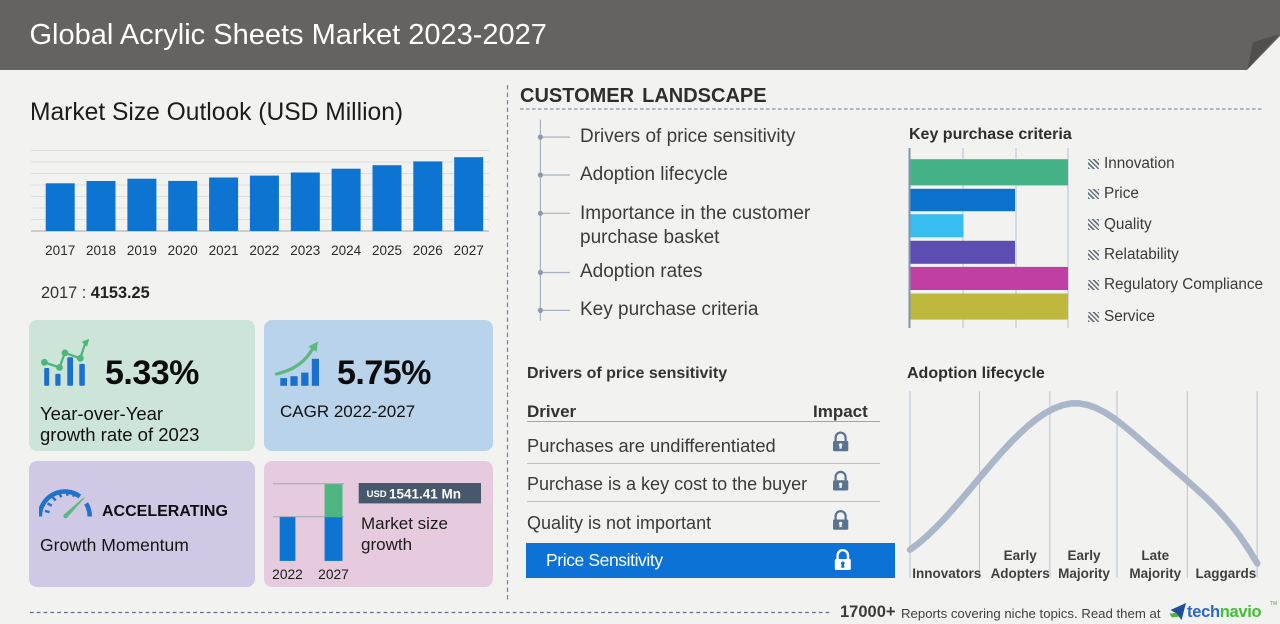 The height and width of the screenshot is (624, 1280). Describe the element at coordinates (142, 250) in the screenshot. I see `svg-text: 2019` at that location.